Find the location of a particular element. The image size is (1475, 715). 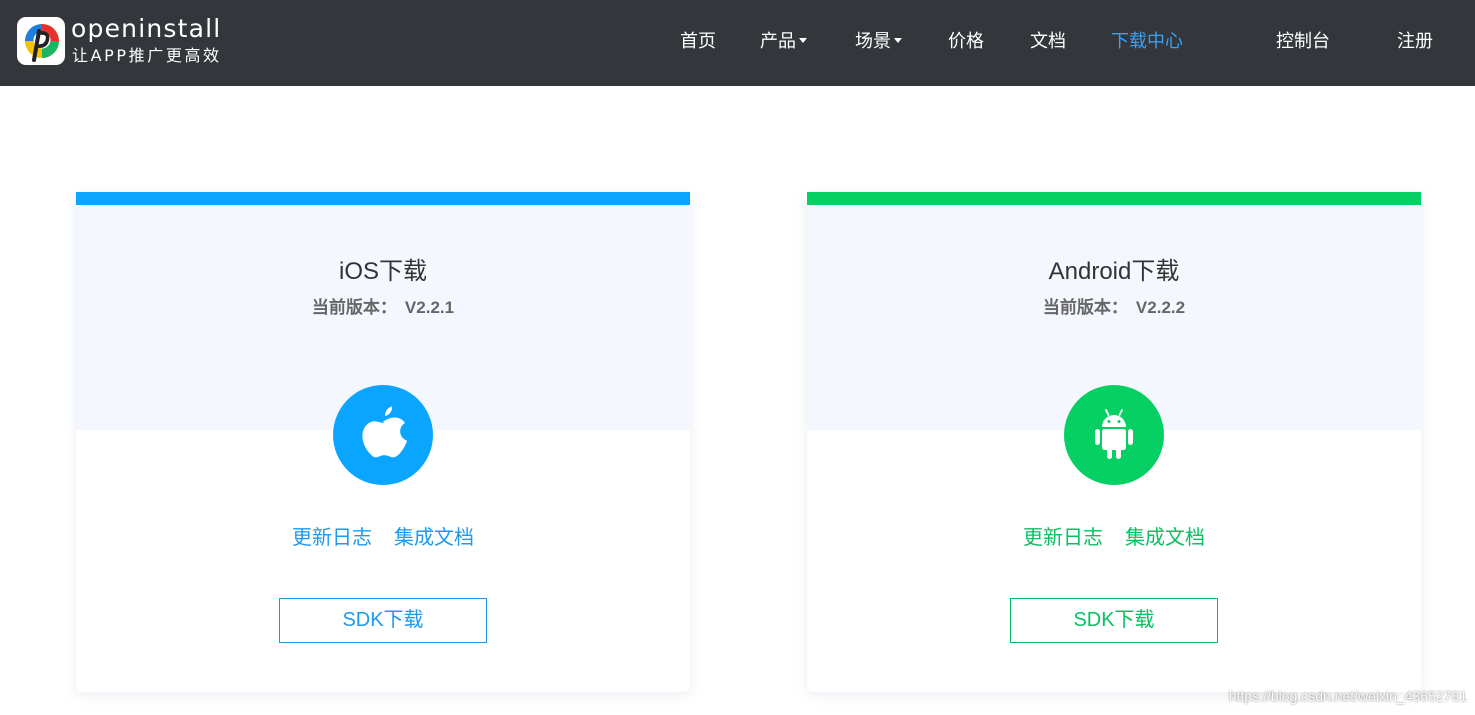

nav-pricing: 价格 is located at coordinates (966, 41).